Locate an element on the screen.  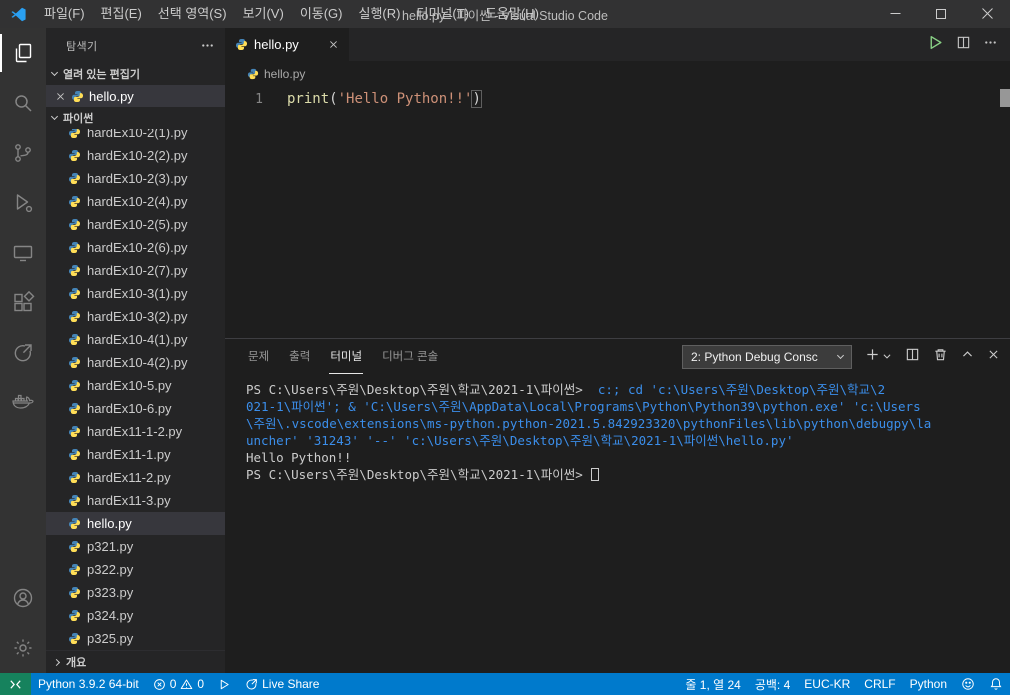
close-panel-icon is located at coordinates (993, 357).